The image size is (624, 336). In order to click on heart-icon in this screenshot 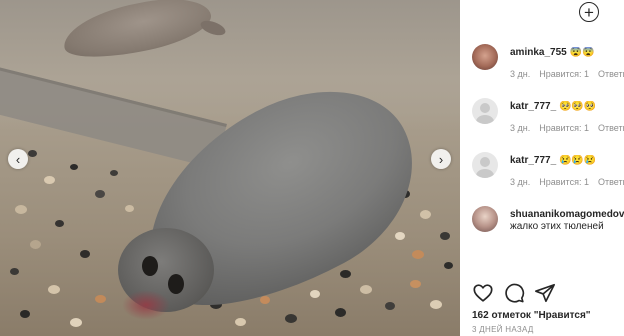, I will do `click(483, 293)`.